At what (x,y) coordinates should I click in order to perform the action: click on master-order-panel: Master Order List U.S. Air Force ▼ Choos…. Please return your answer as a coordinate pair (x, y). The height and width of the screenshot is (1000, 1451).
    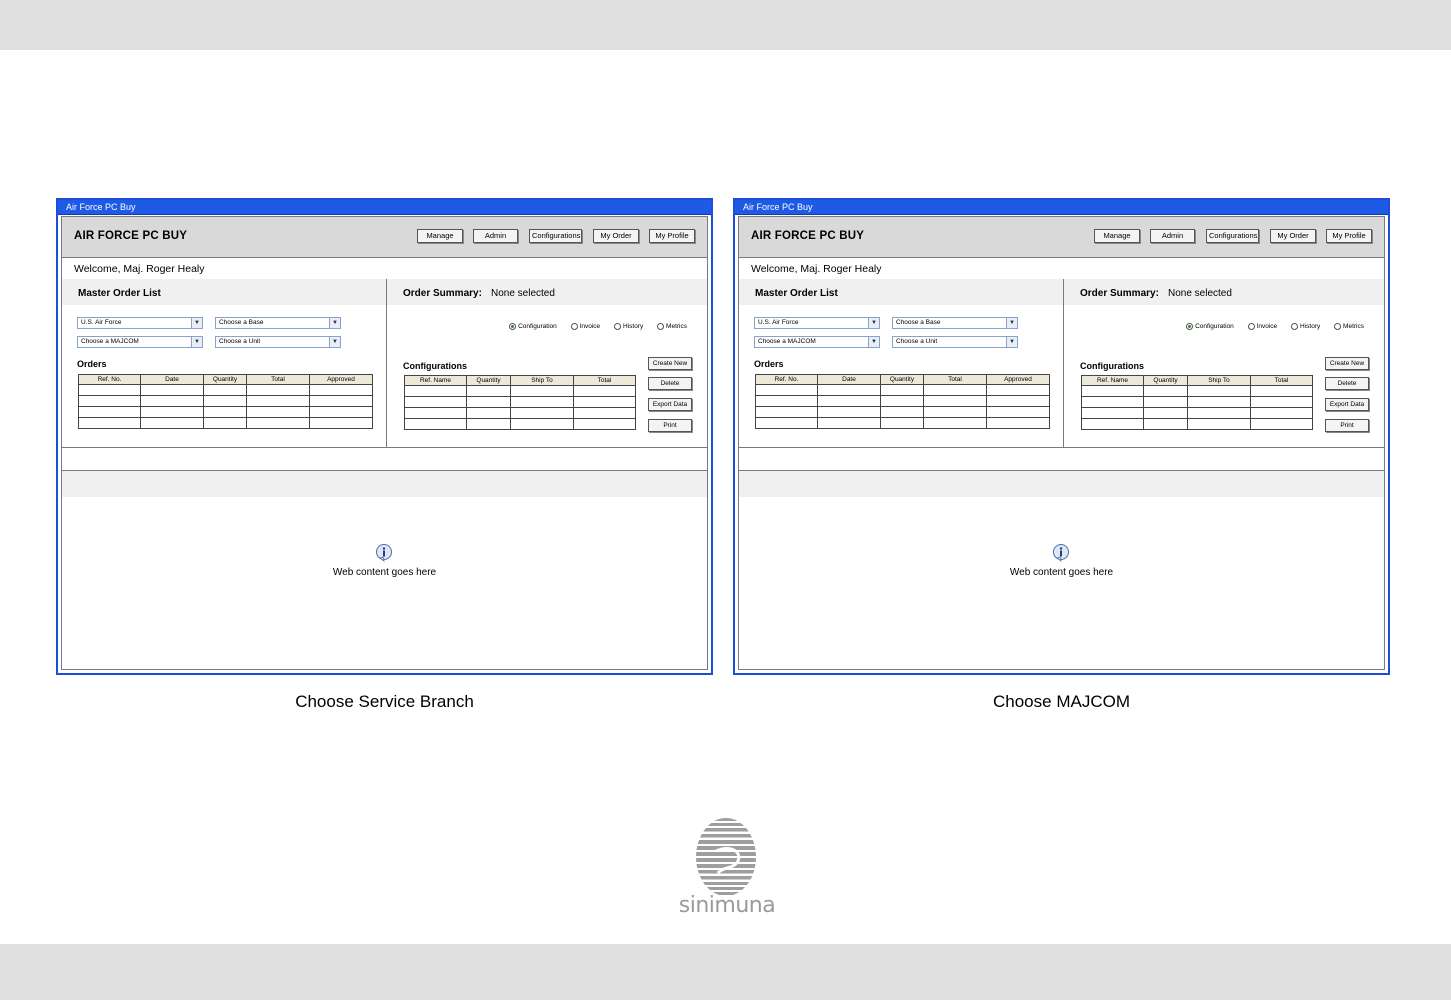
    Looking at the image, I should click on (901, 363).